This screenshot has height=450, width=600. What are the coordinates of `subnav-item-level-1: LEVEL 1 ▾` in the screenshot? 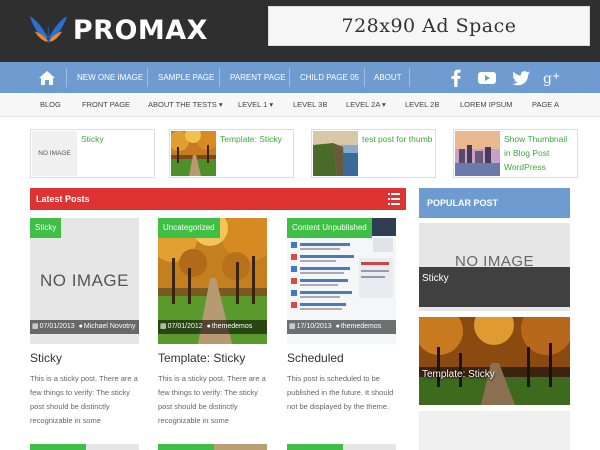 It's located at (255, 105).